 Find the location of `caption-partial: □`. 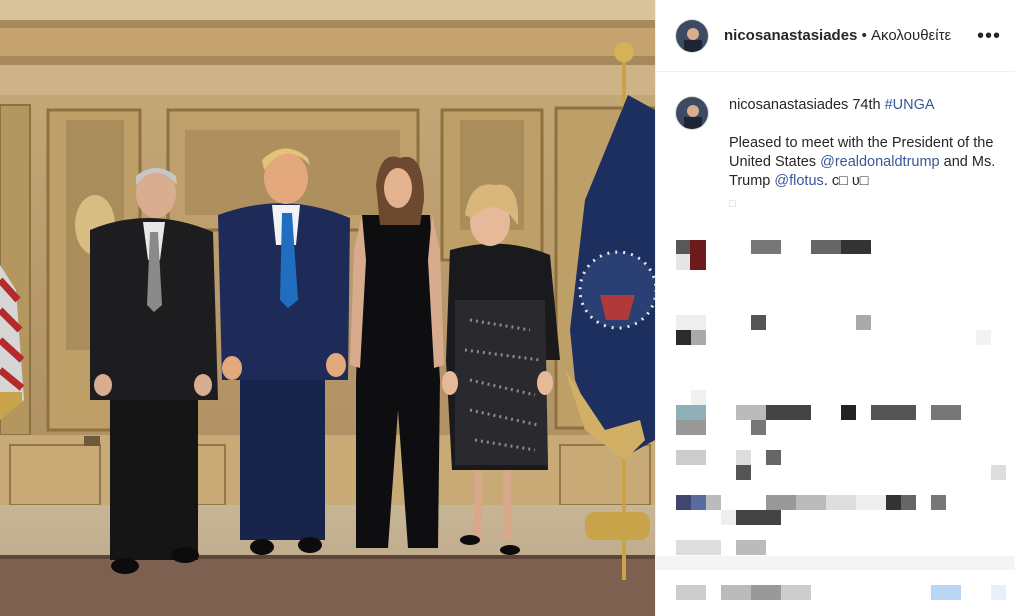

caption-partial: □ is located at coordinates (732, 202).